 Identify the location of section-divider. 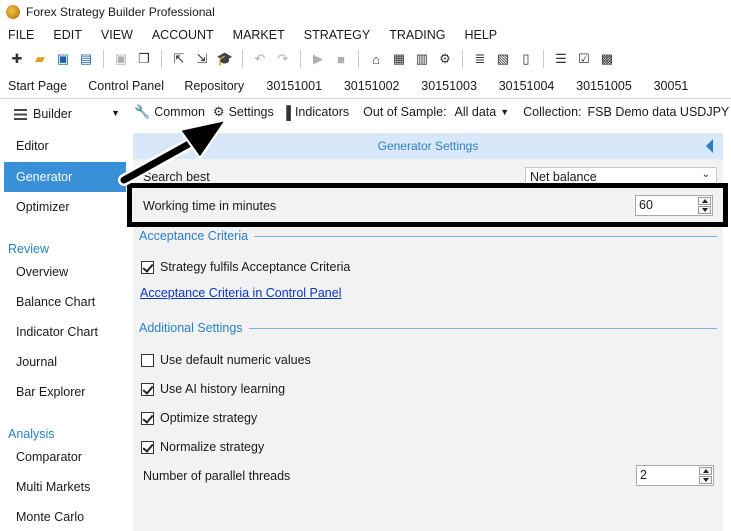
(485, 236).